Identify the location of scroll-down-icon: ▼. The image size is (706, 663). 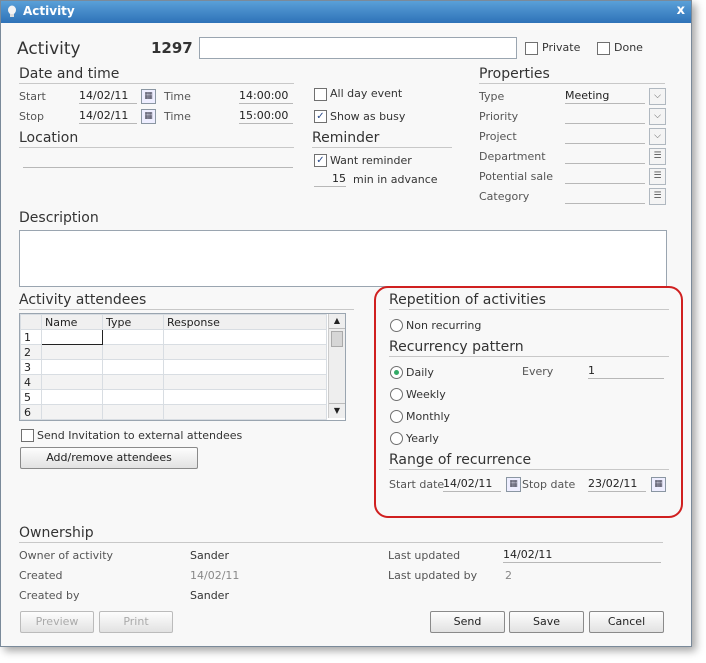
(337, 410).